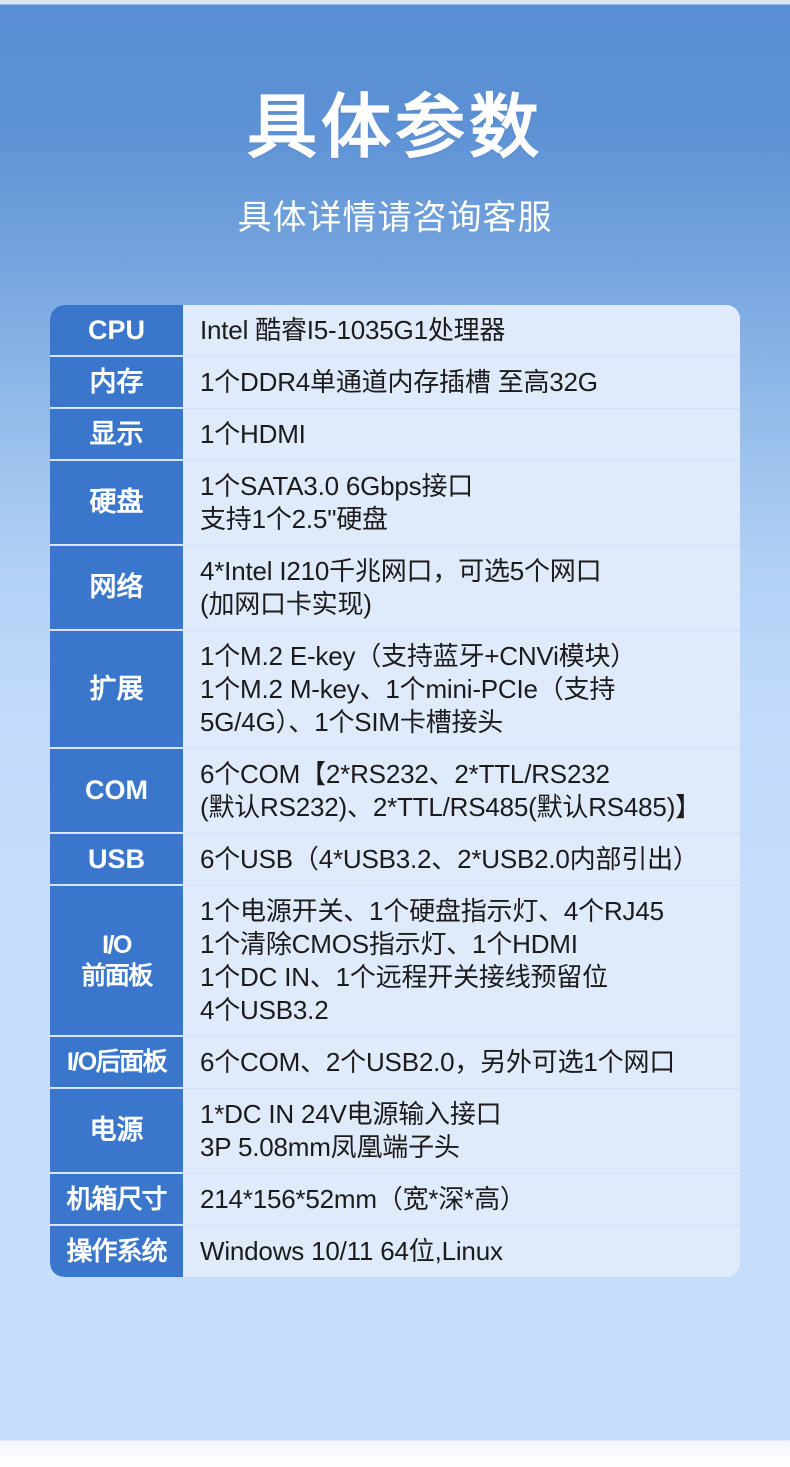  Describe the element at coordinates (116, 434) in the screenshot. I see `spec-label: 显示` at that location.